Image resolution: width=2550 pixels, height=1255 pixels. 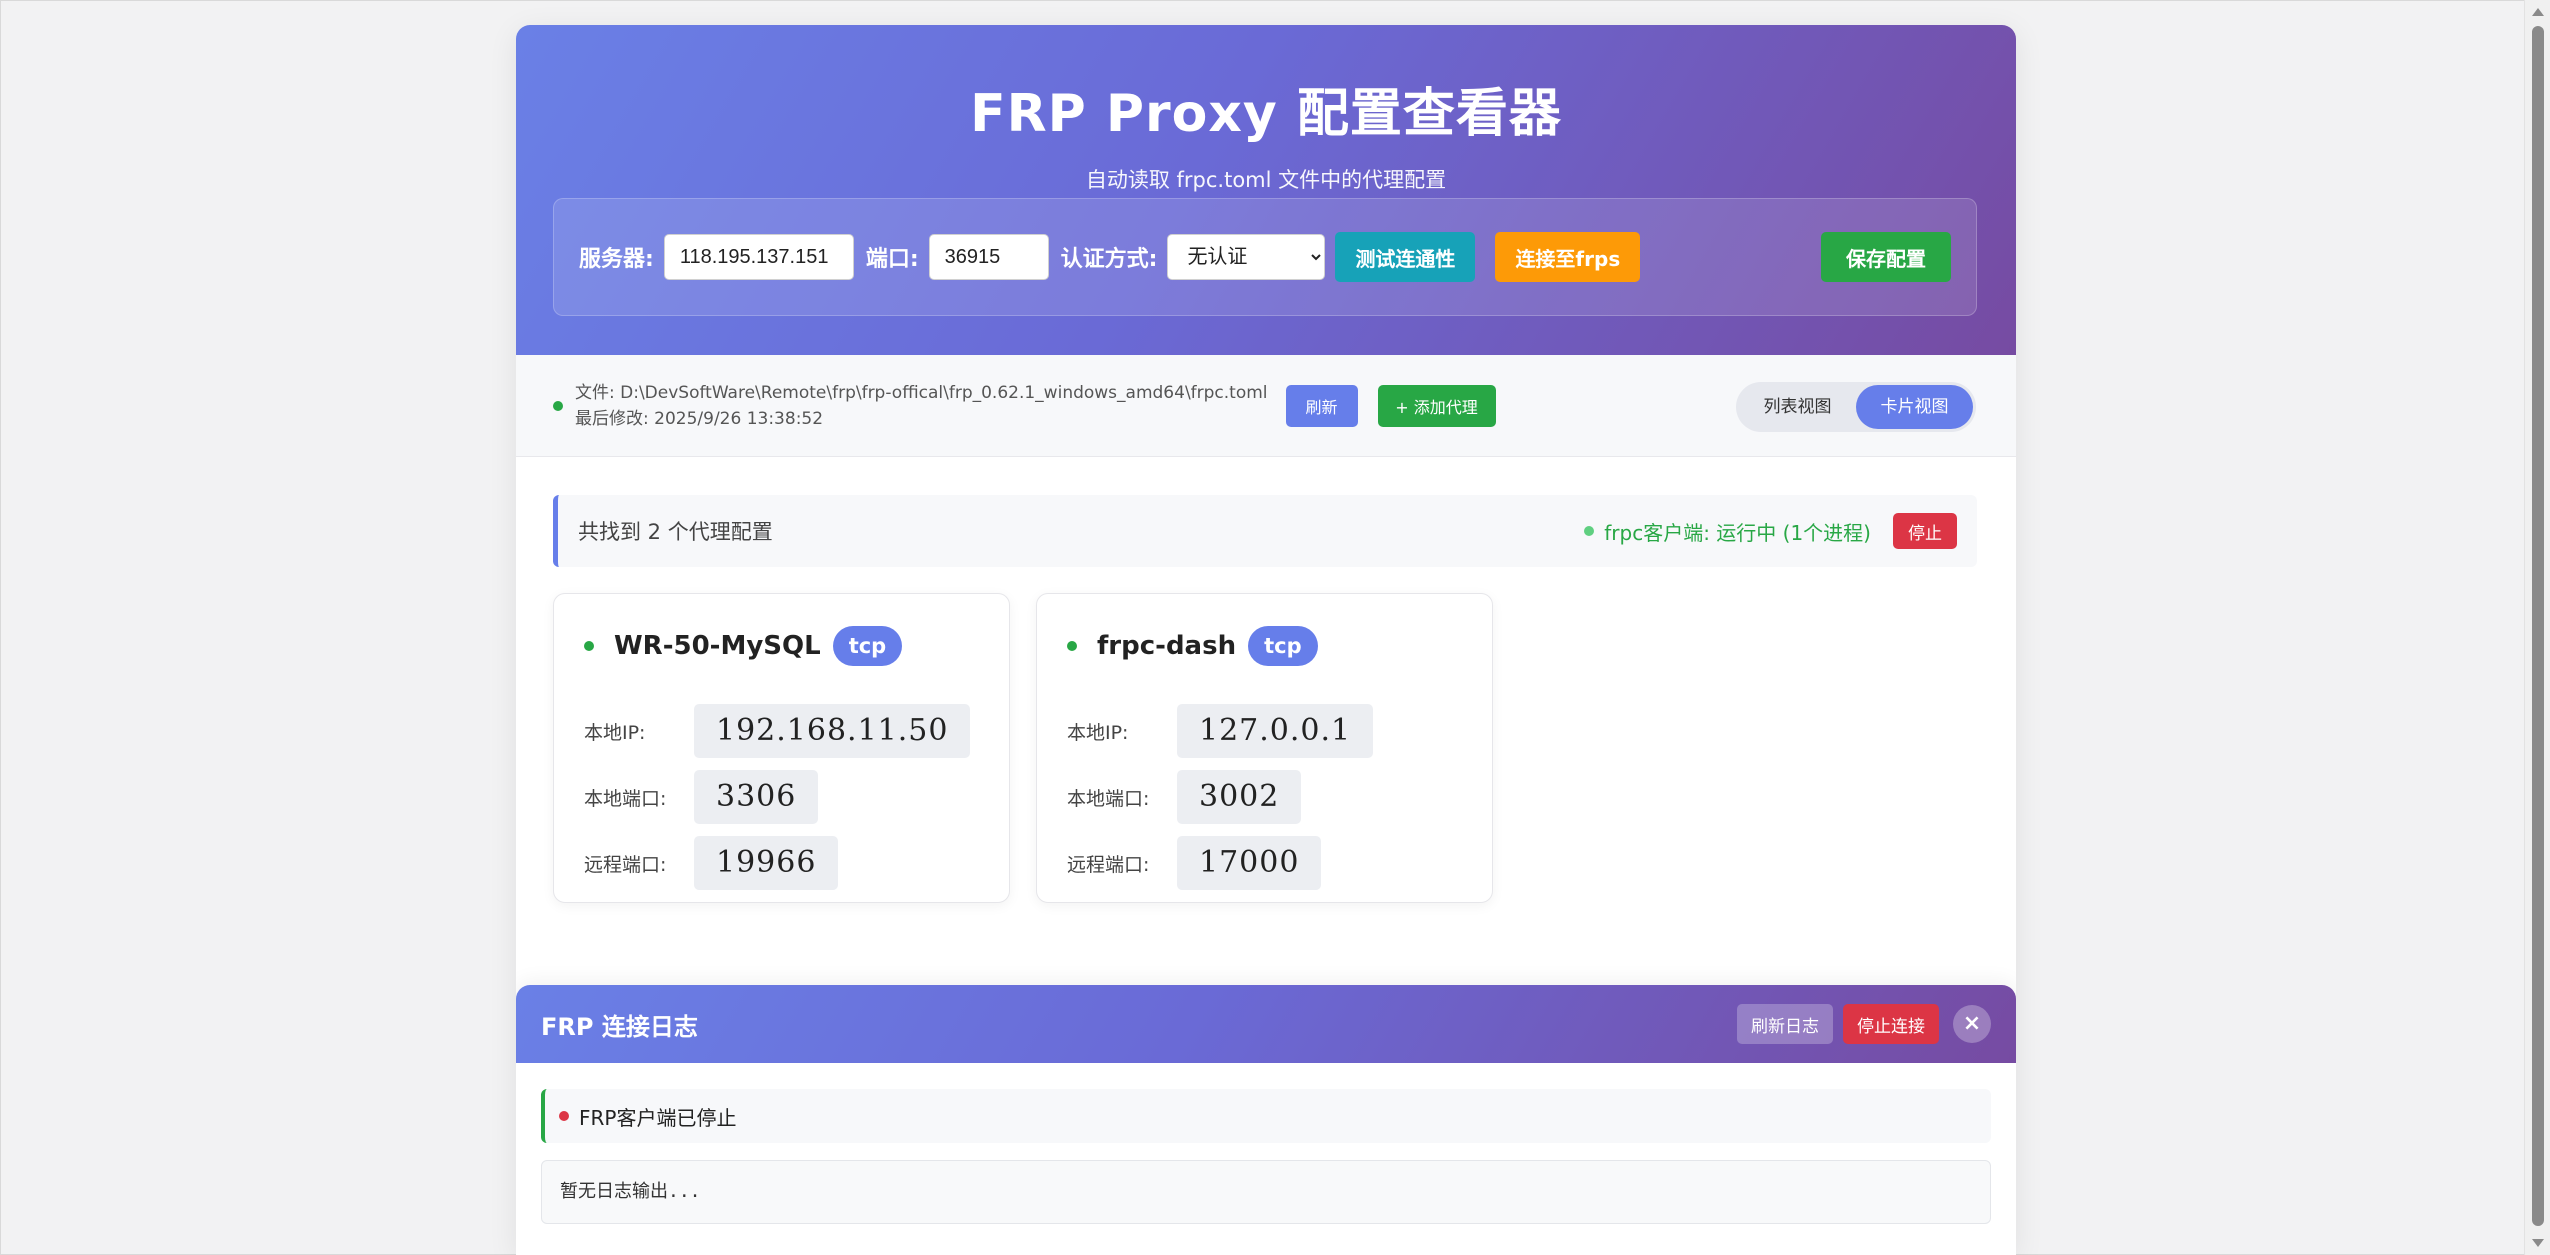 I want to click on local-port-row: 本地端口: 3002, so click(x=1264, y=797).